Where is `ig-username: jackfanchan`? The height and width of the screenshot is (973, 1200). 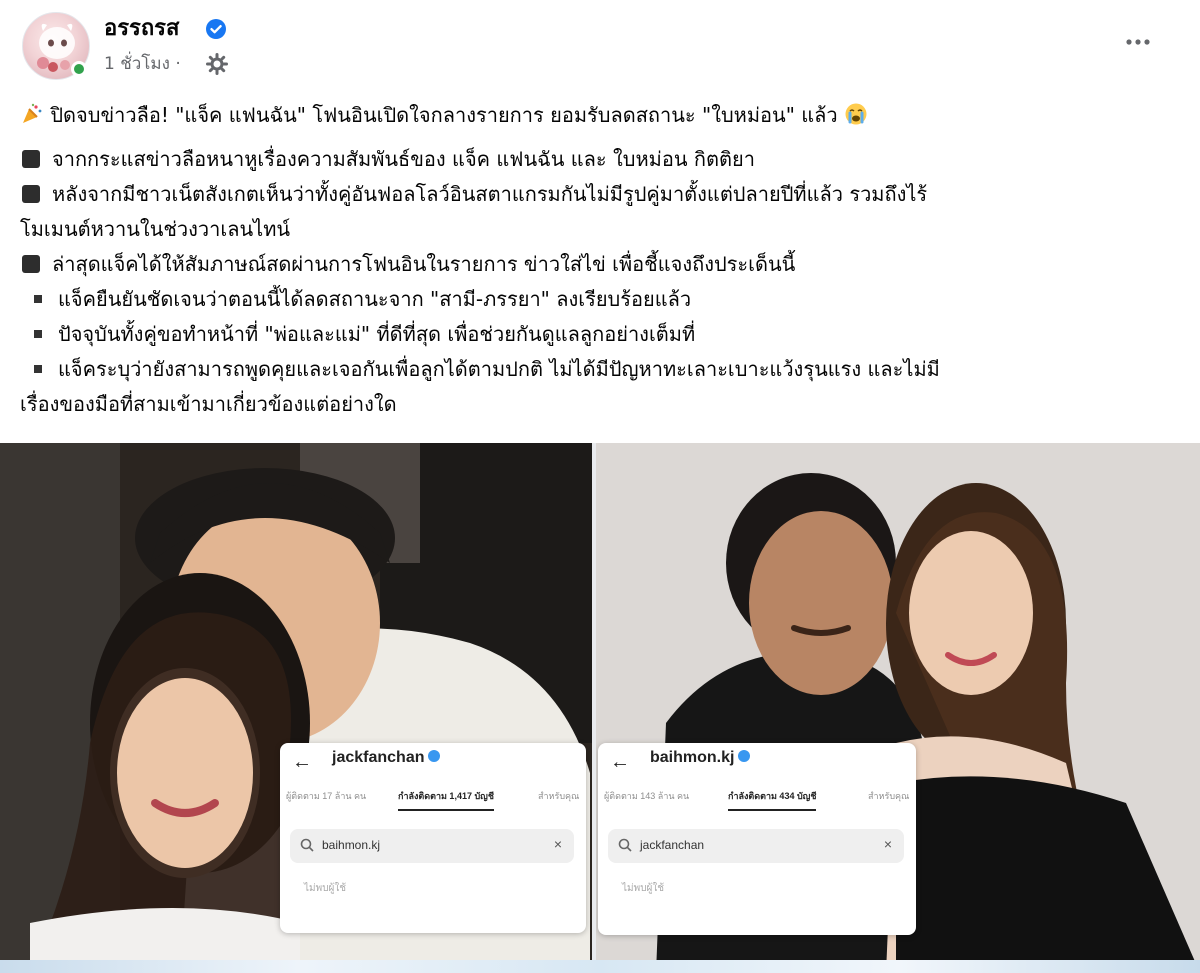
ig-username: jackfanchan is located at coordinates (386, 758).